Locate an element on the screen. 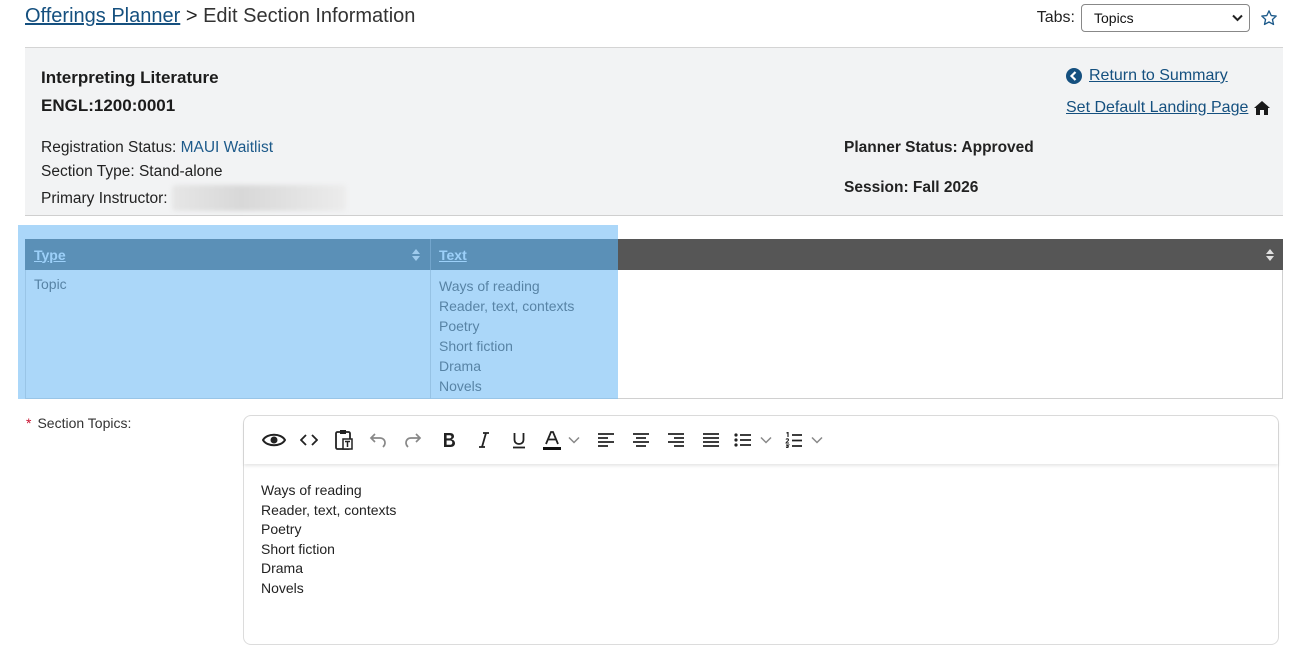 This screenshot has width=1294, height=645. course-code: ENGL:1200:0001 is located at coordinates (108, 105).